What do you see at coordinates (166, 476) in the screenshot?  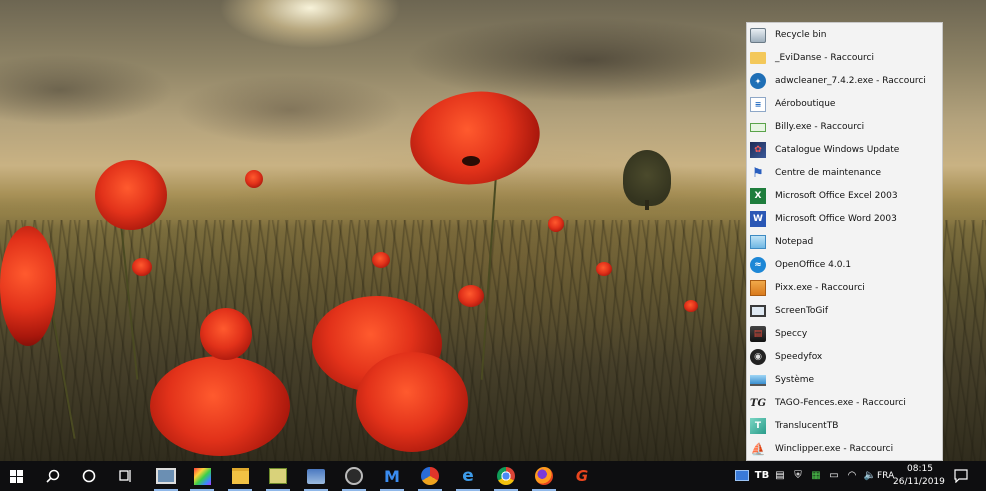 I see `taskbar-app-screen` at bounding box center [166, 476].